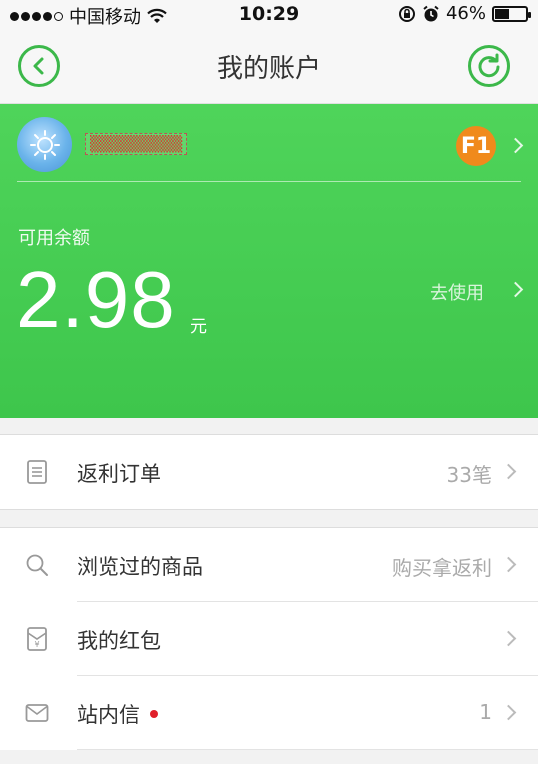 The image size is (538, 764). I want to click on list-item-inbox: 站内信 1, so click(269, 713).